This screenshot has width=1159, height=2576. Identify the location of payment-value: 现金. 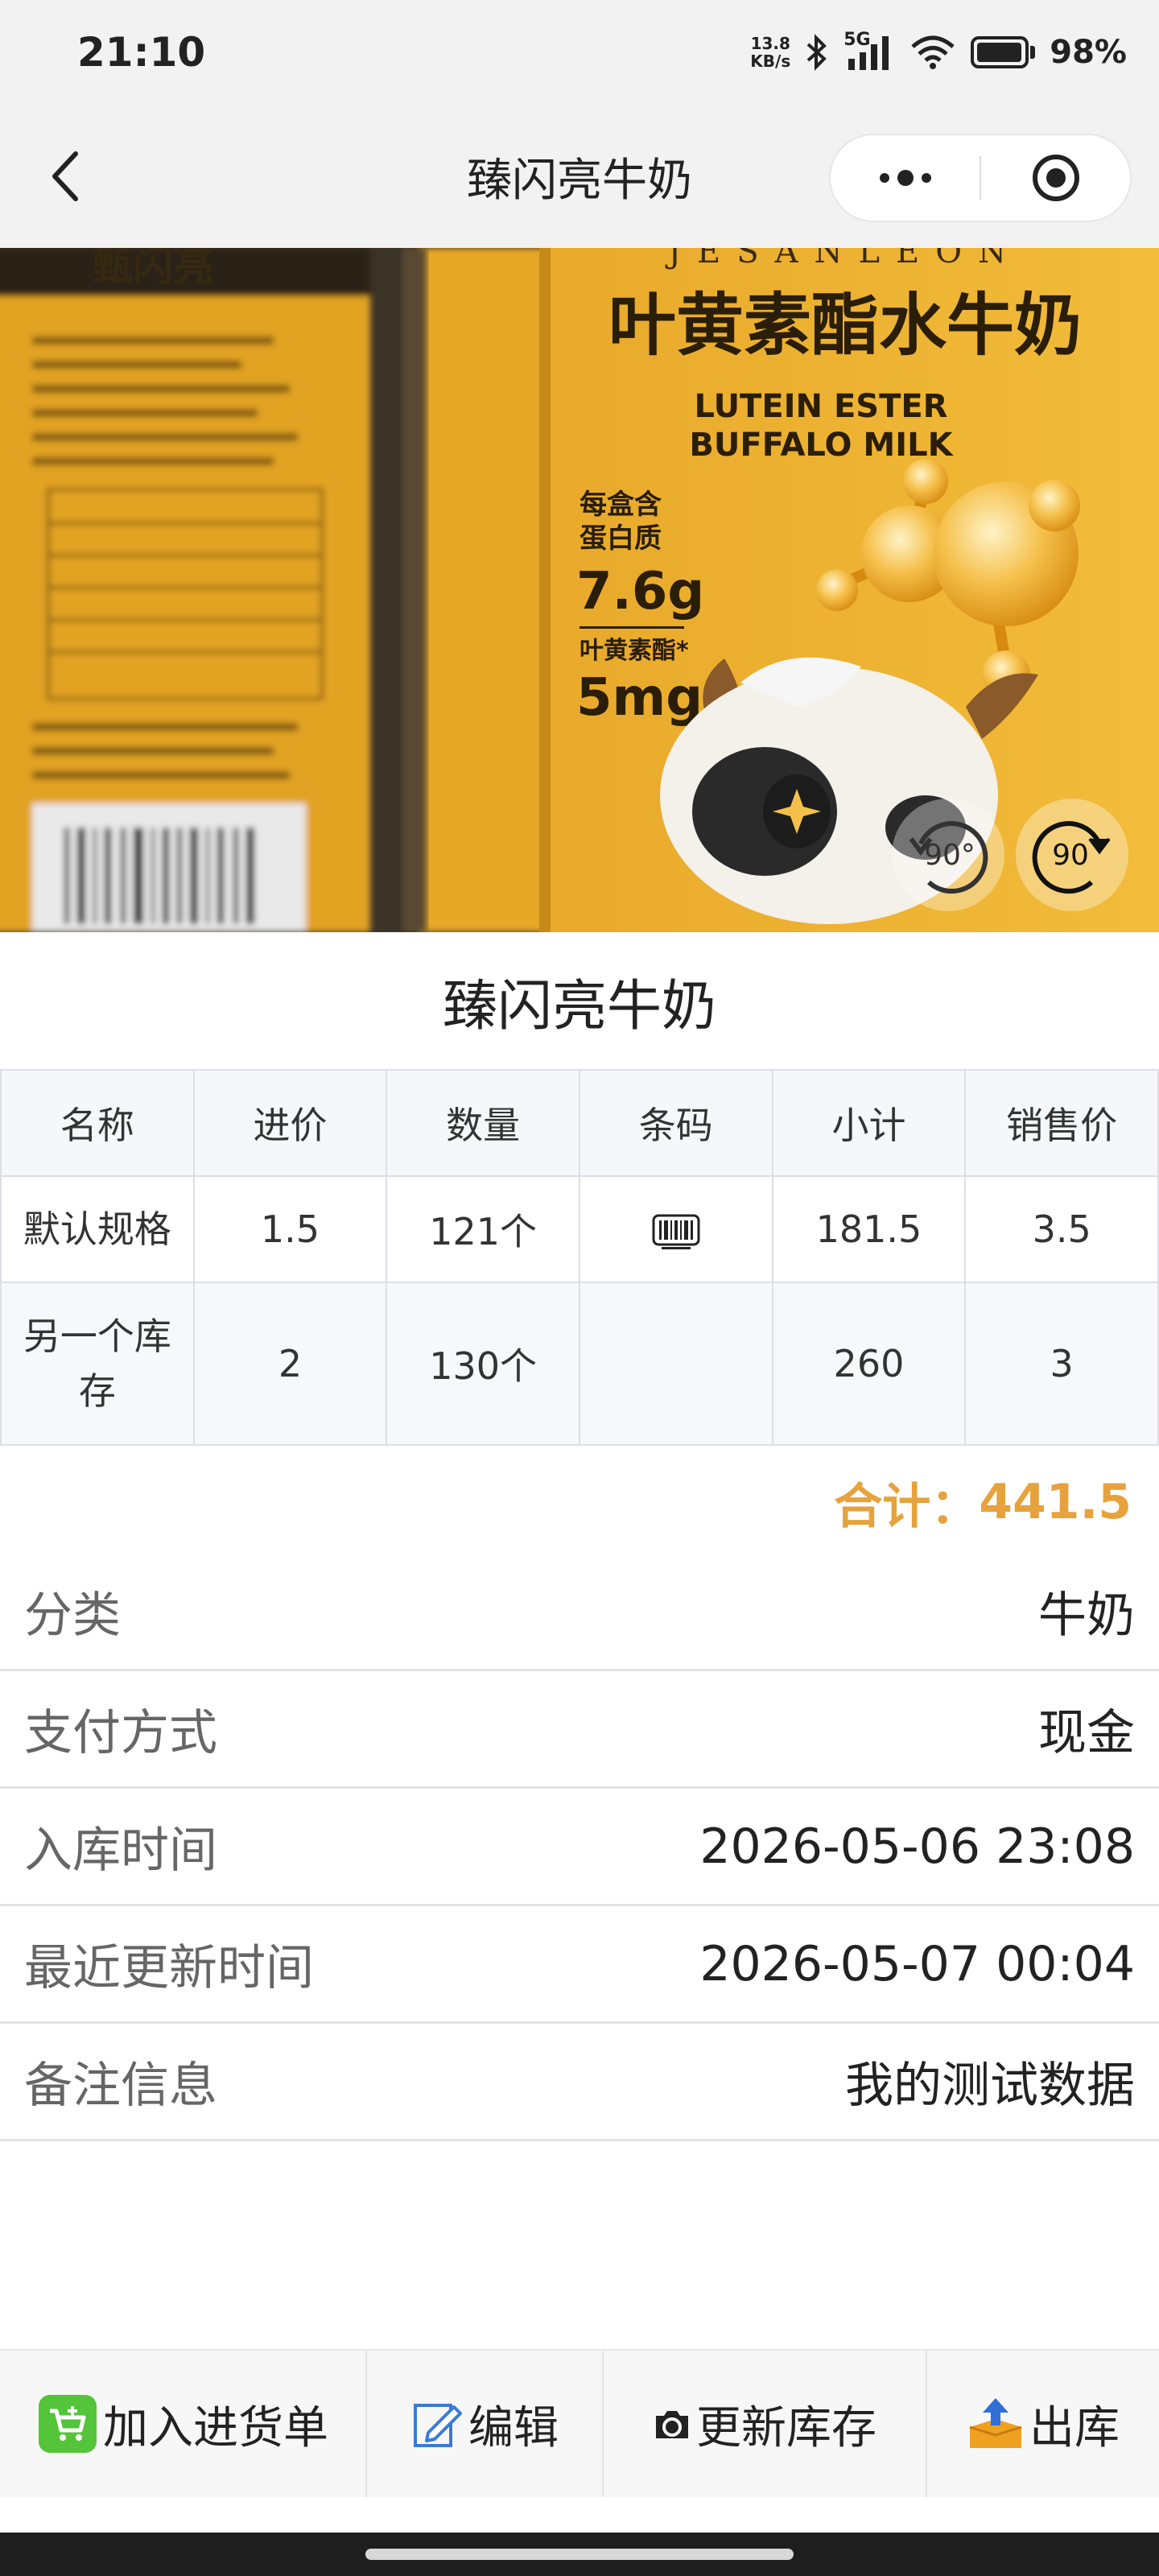
(1086, 1733).